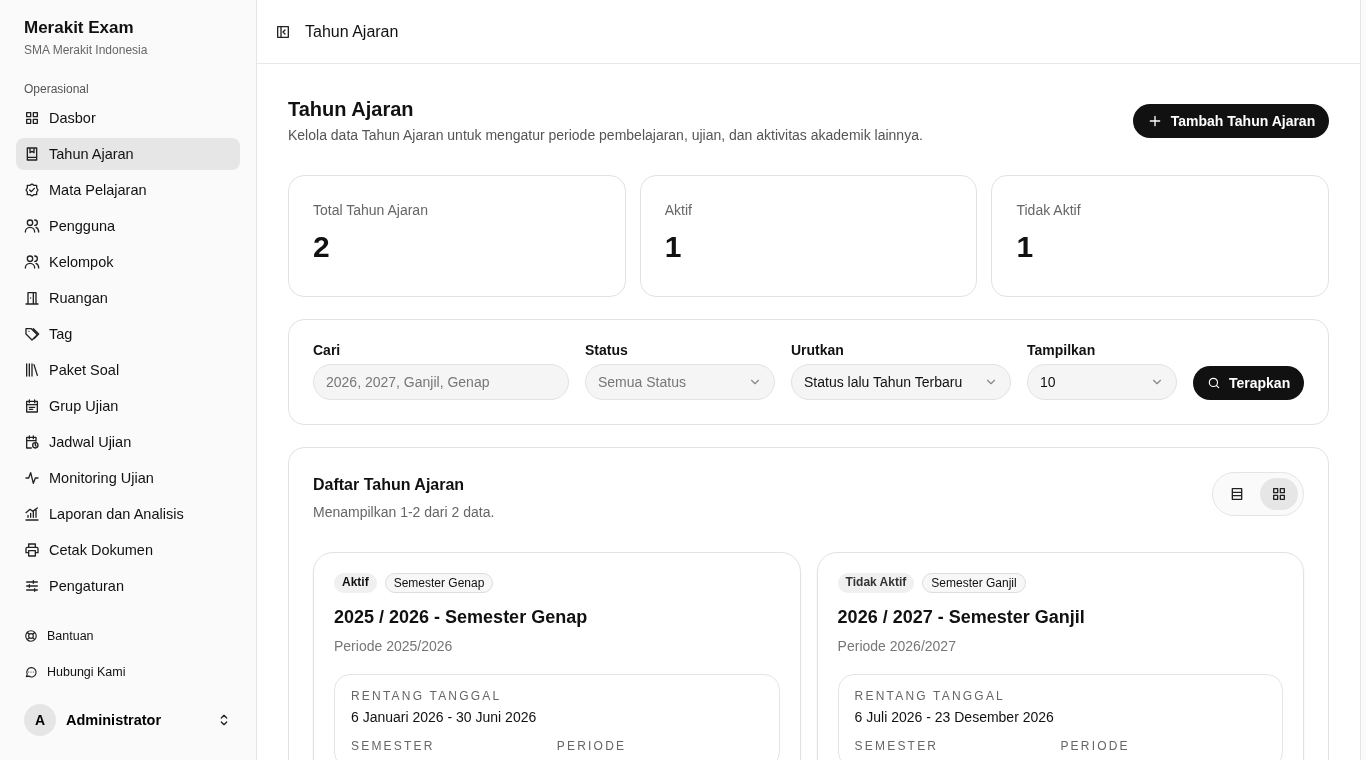  What do you see at coordinates (128, 514) in the screenshot?
I see `sidebar-item: Laporan dan Analisis` at bounding box center [128, 514].